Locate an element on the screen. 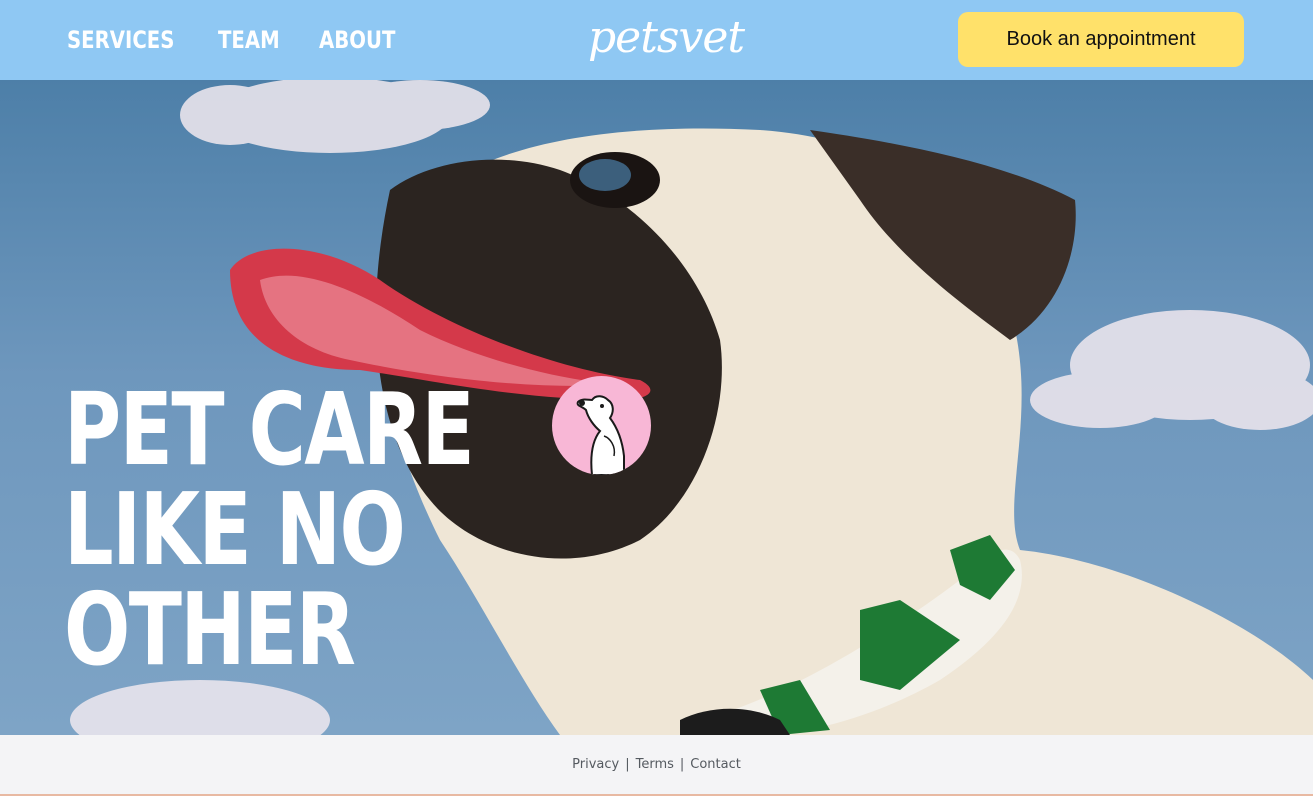  nav-link-about: ABOUT is located at coordinates (357, 40).